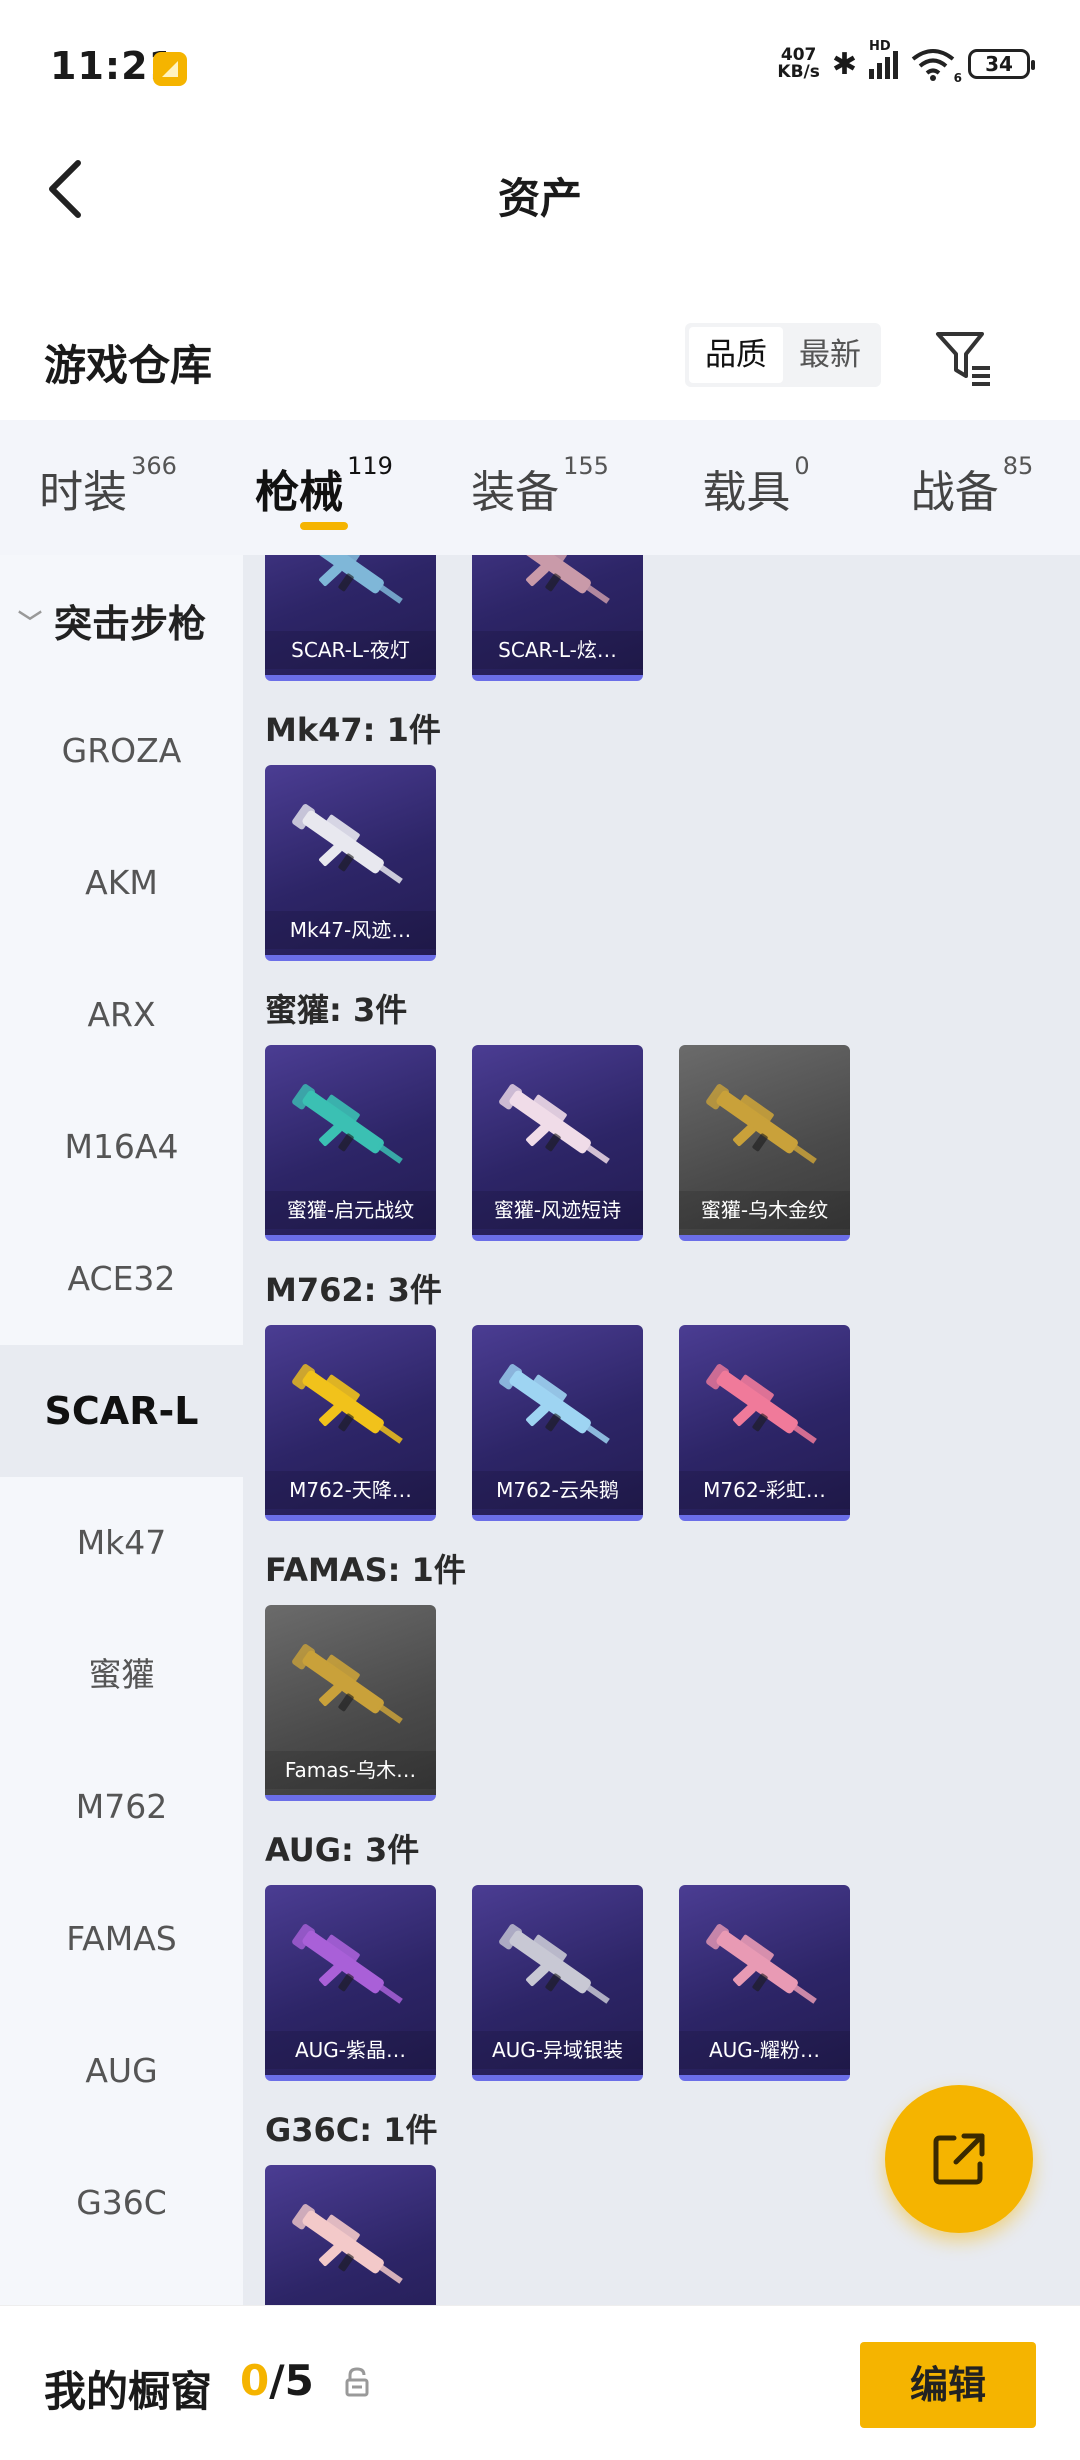  Describe the element at coordinates (121, 1147) in the screenshot. I see `sidebar-item: M16A4` at that location.